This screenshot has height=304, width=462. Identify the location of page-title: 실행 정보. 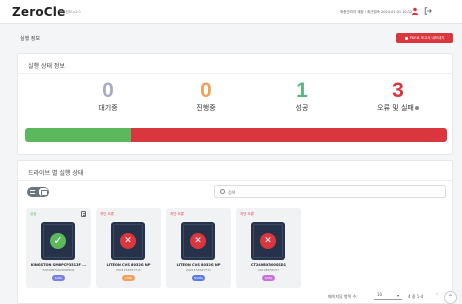
(30, 39).